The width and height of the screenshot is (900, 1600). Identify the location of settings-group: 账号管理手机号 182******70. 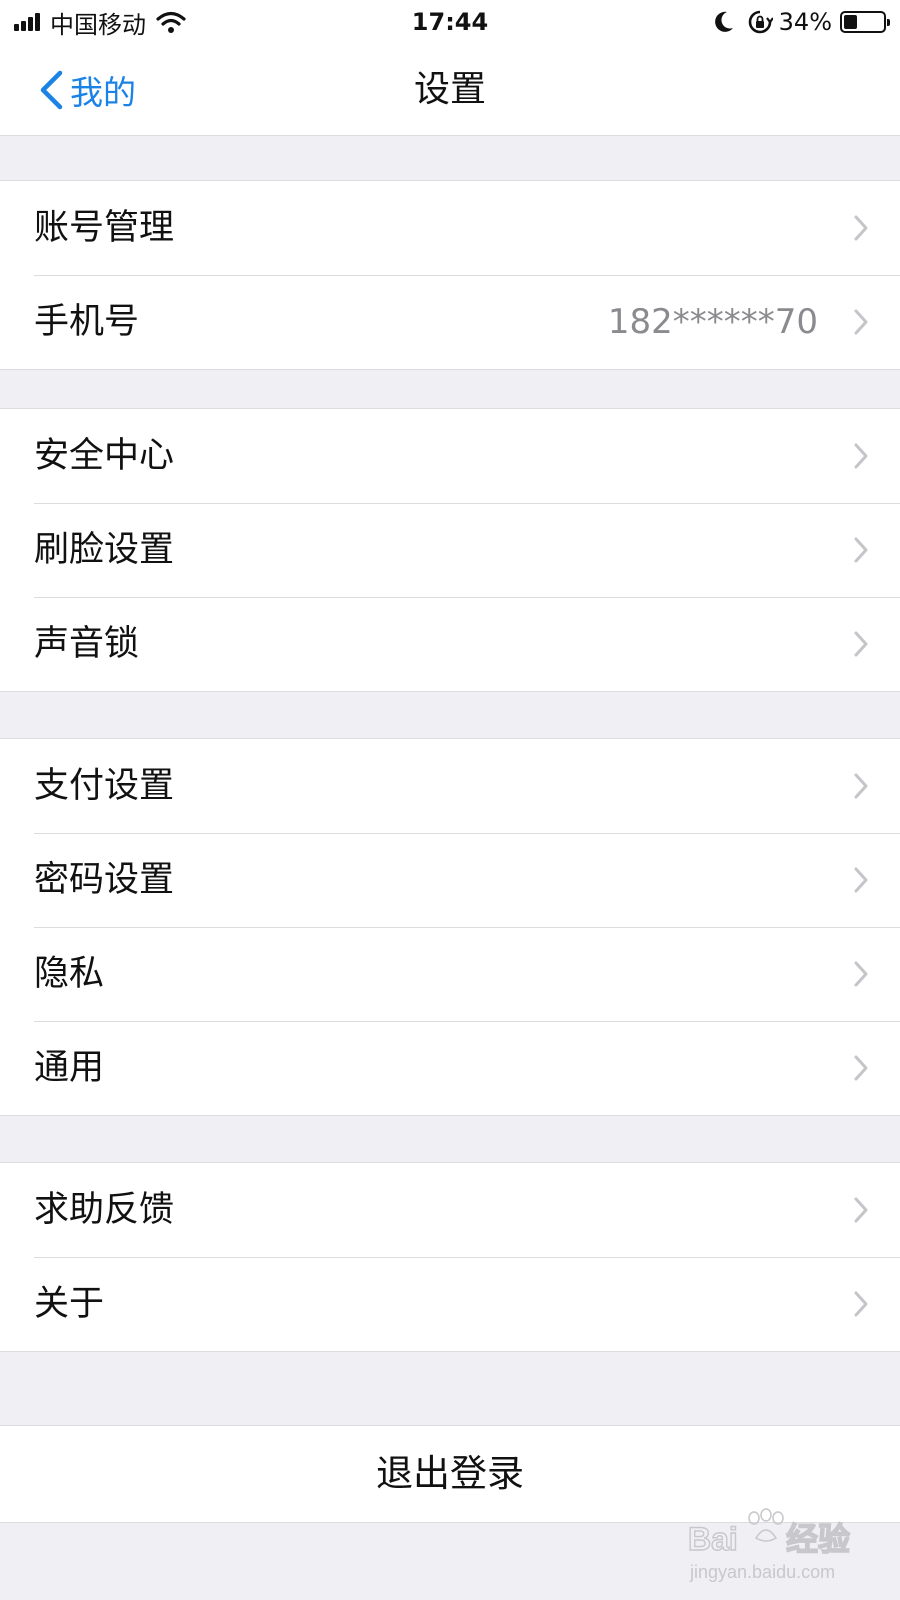
(450, 275).